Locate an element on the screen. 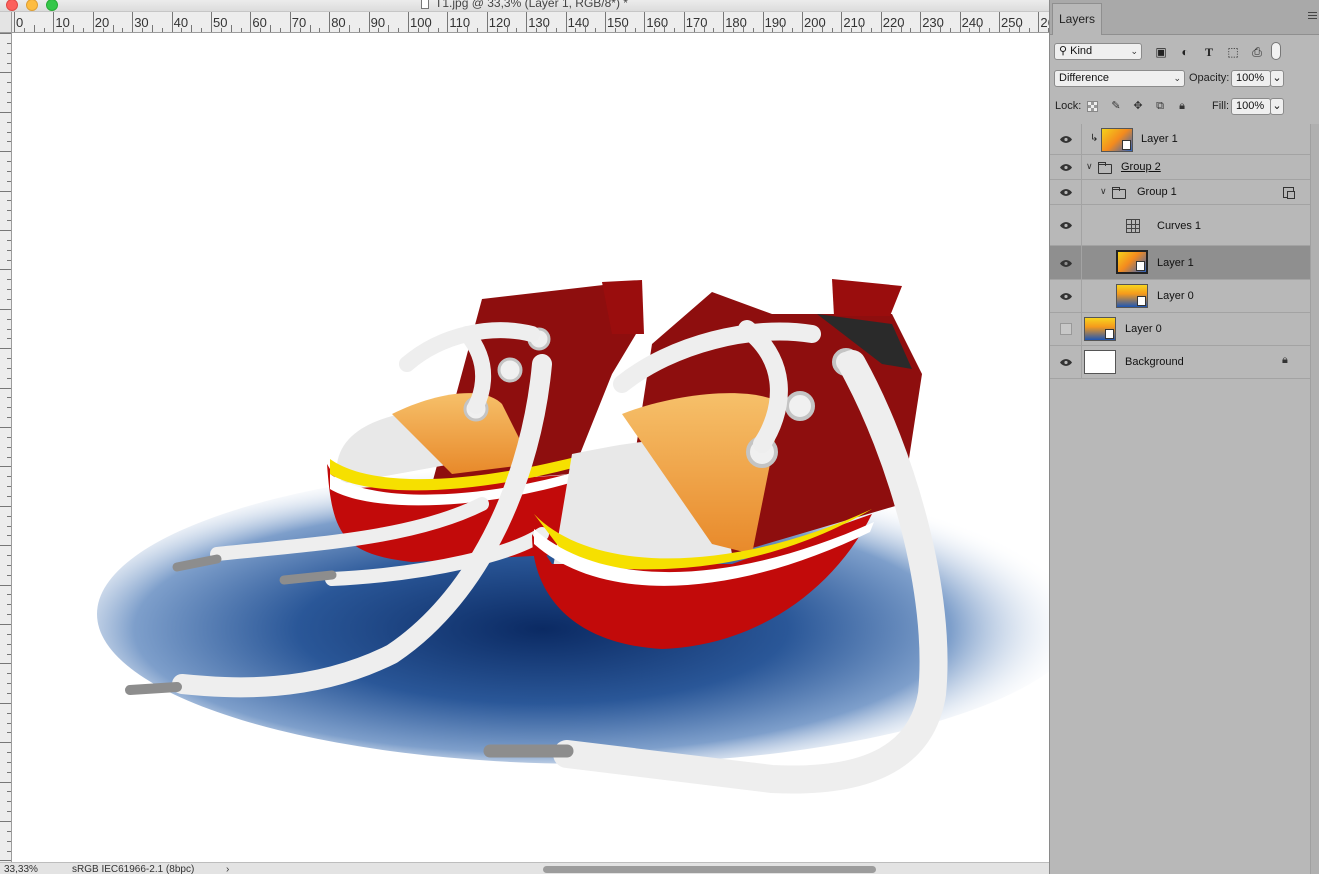 This screenshot has width=1319, height=874. layer-row-layer-1-clipped: ↳ Layer 1 is located at coordinates (1180, 139).